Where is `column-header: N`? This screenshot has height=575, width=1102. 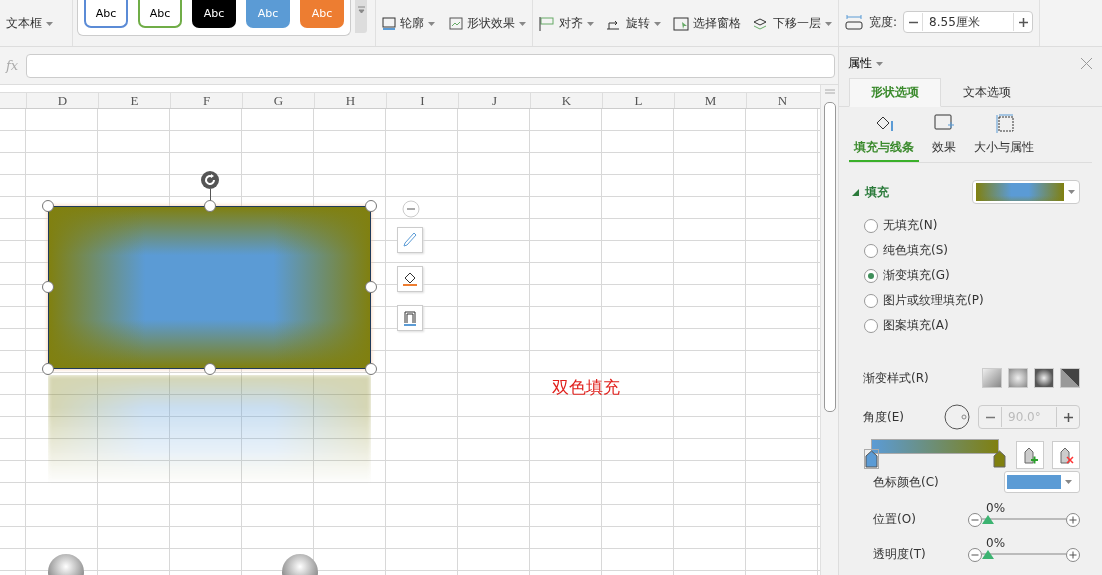
column-header: N is located at coordinates (782, 100).